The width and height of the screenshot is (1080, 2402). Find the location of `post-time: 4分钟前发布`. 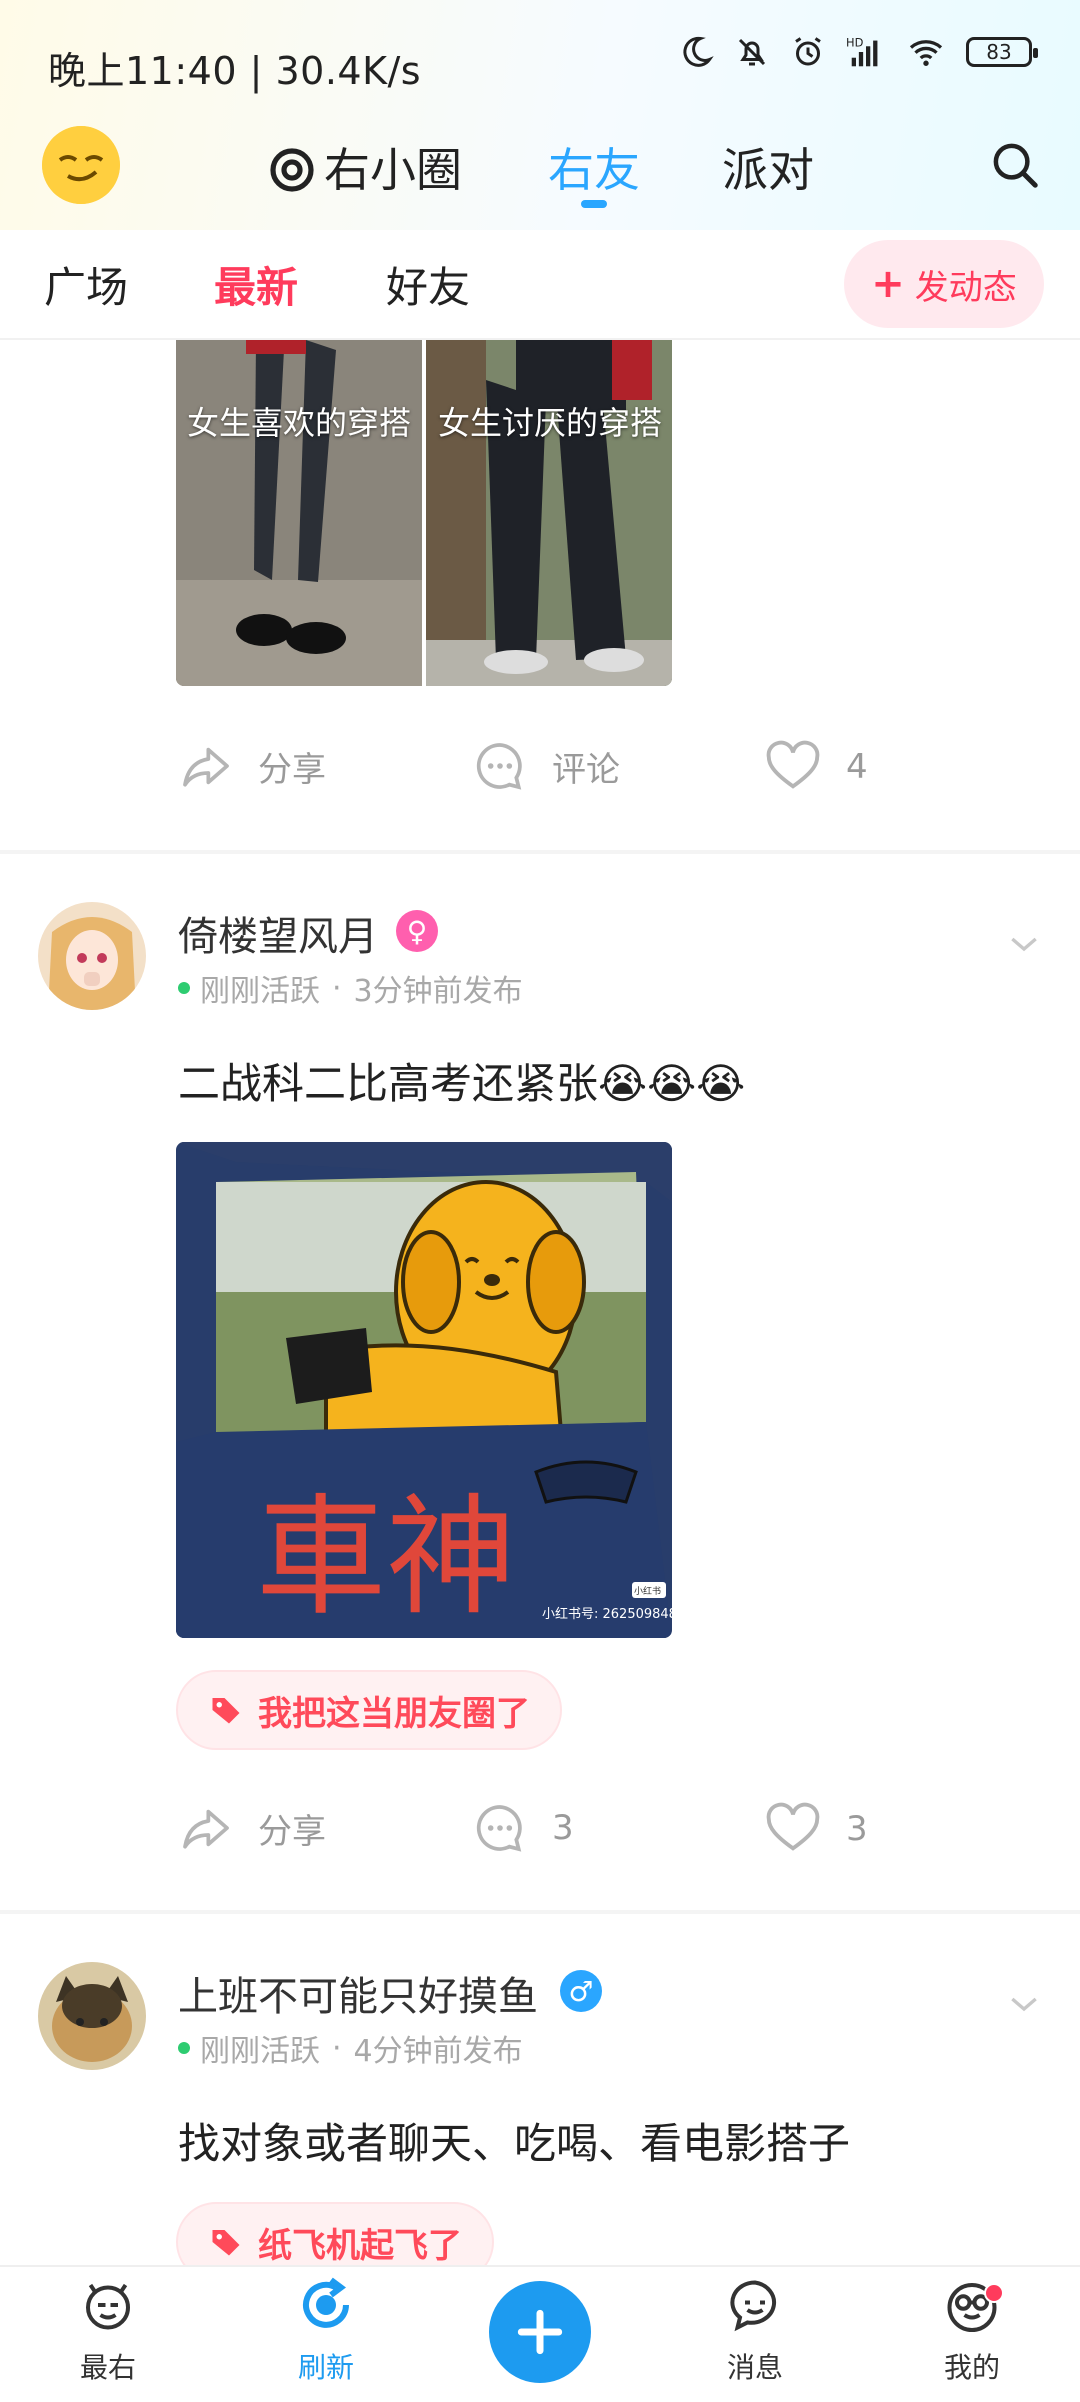

post-time: 4分钟前发布 is located at coordinates (438, 2051).